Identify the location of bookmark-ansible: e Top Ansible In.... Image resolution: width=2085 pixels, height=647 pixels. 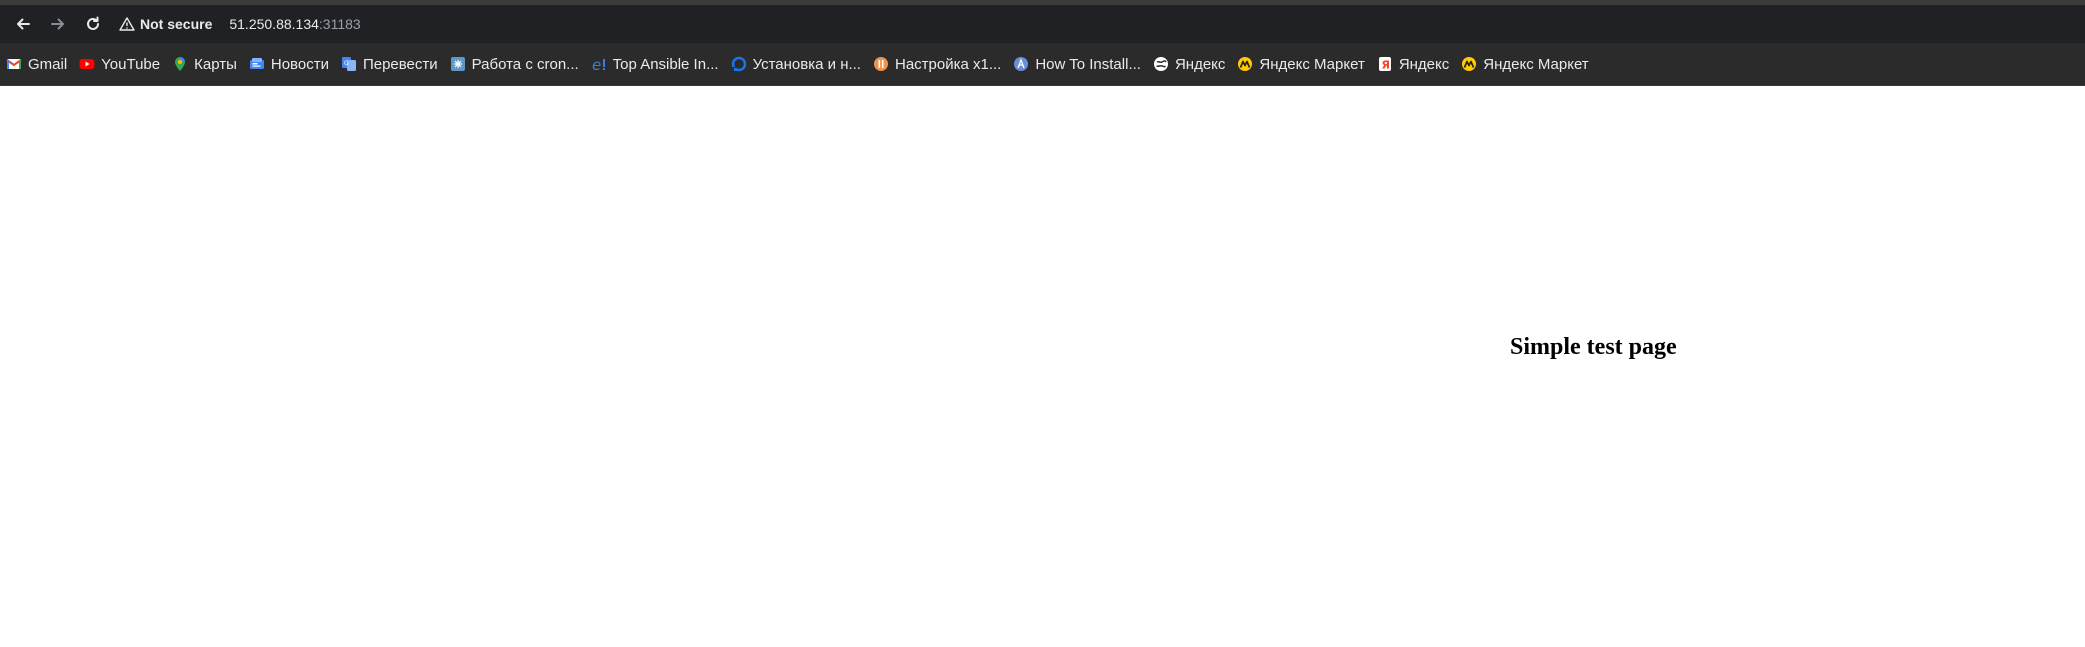
(655, 64).